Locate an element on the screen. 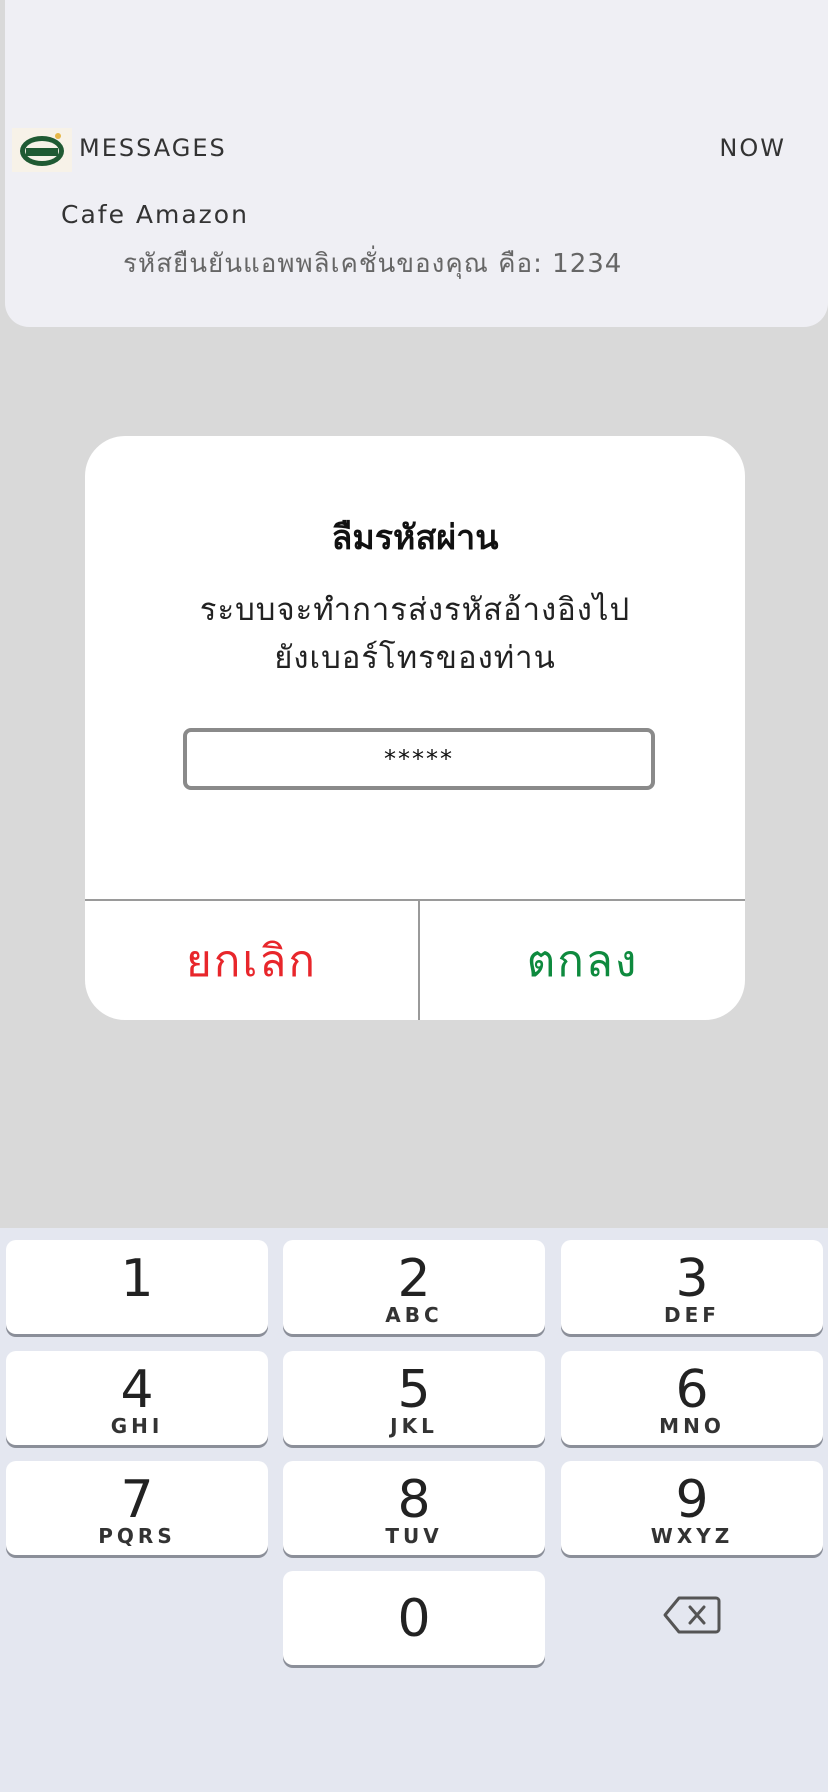  notification-app-label: MESSAGES is located at coordinates (153, 148).